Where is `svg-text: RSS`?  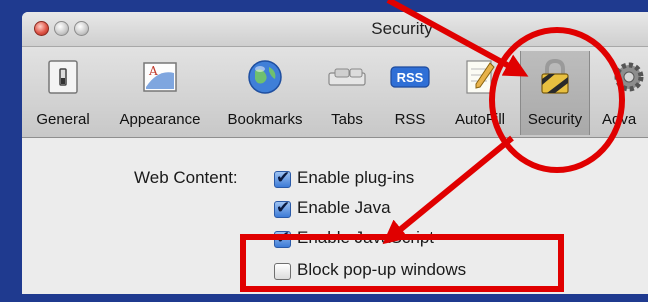
svg-text: RSS is located at coordinates (410, 77).